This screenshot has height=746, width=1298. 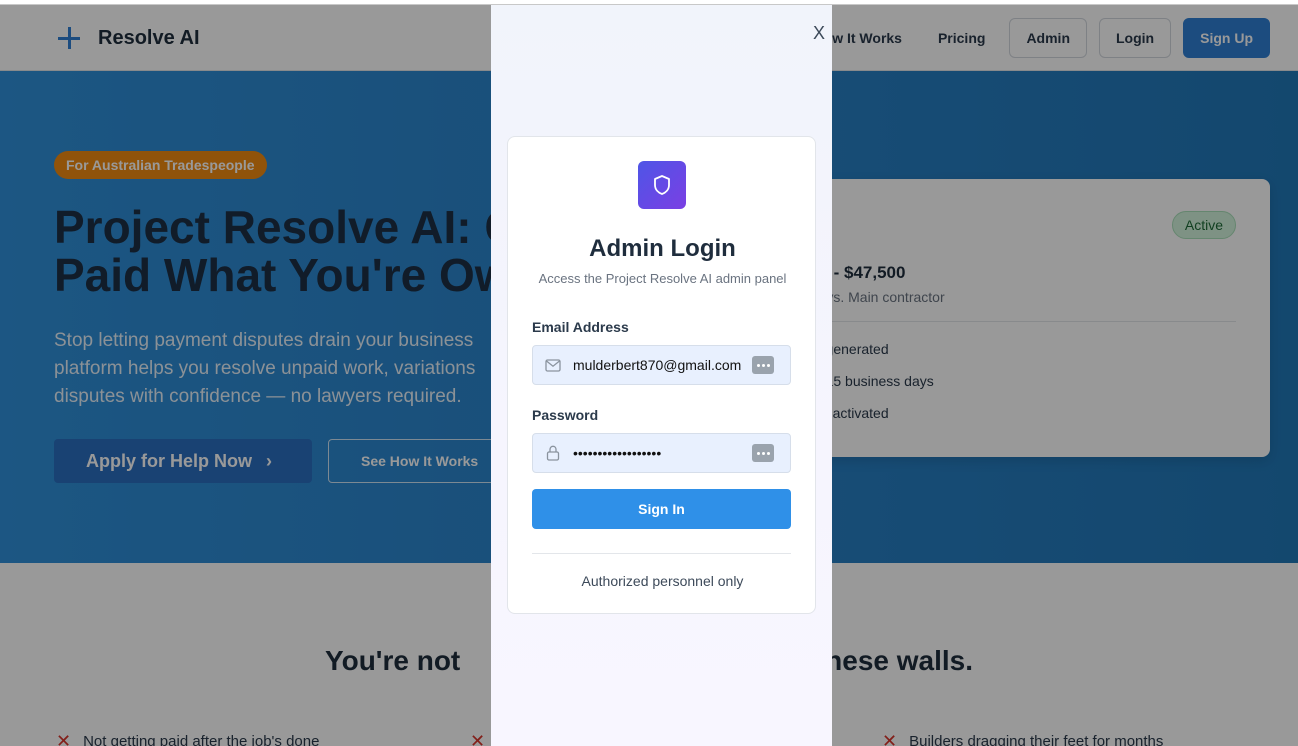 I want to click on lock-icon, so click(x=553, y=453).